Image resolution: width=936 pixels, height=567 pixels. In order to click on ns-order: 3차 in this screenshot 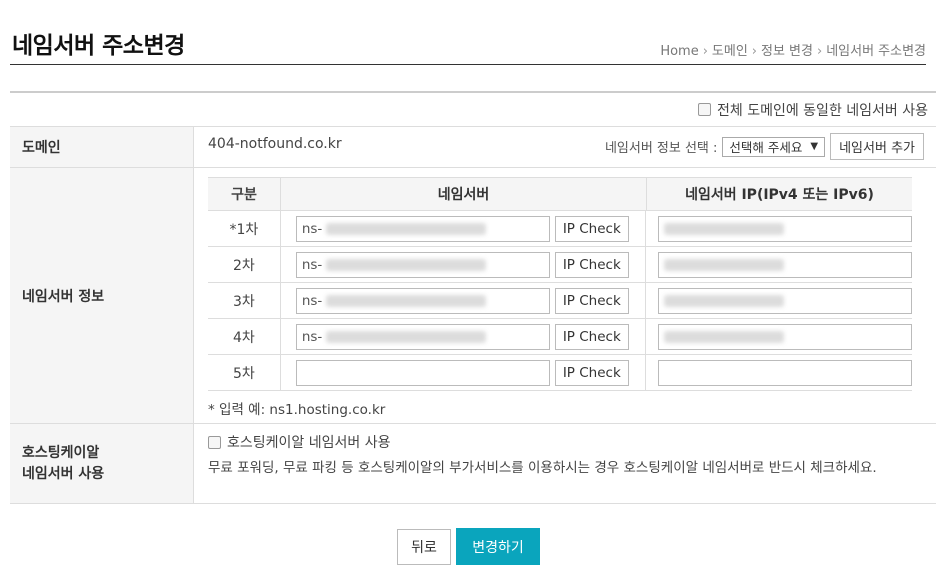, I will do `click(244, 300)`.